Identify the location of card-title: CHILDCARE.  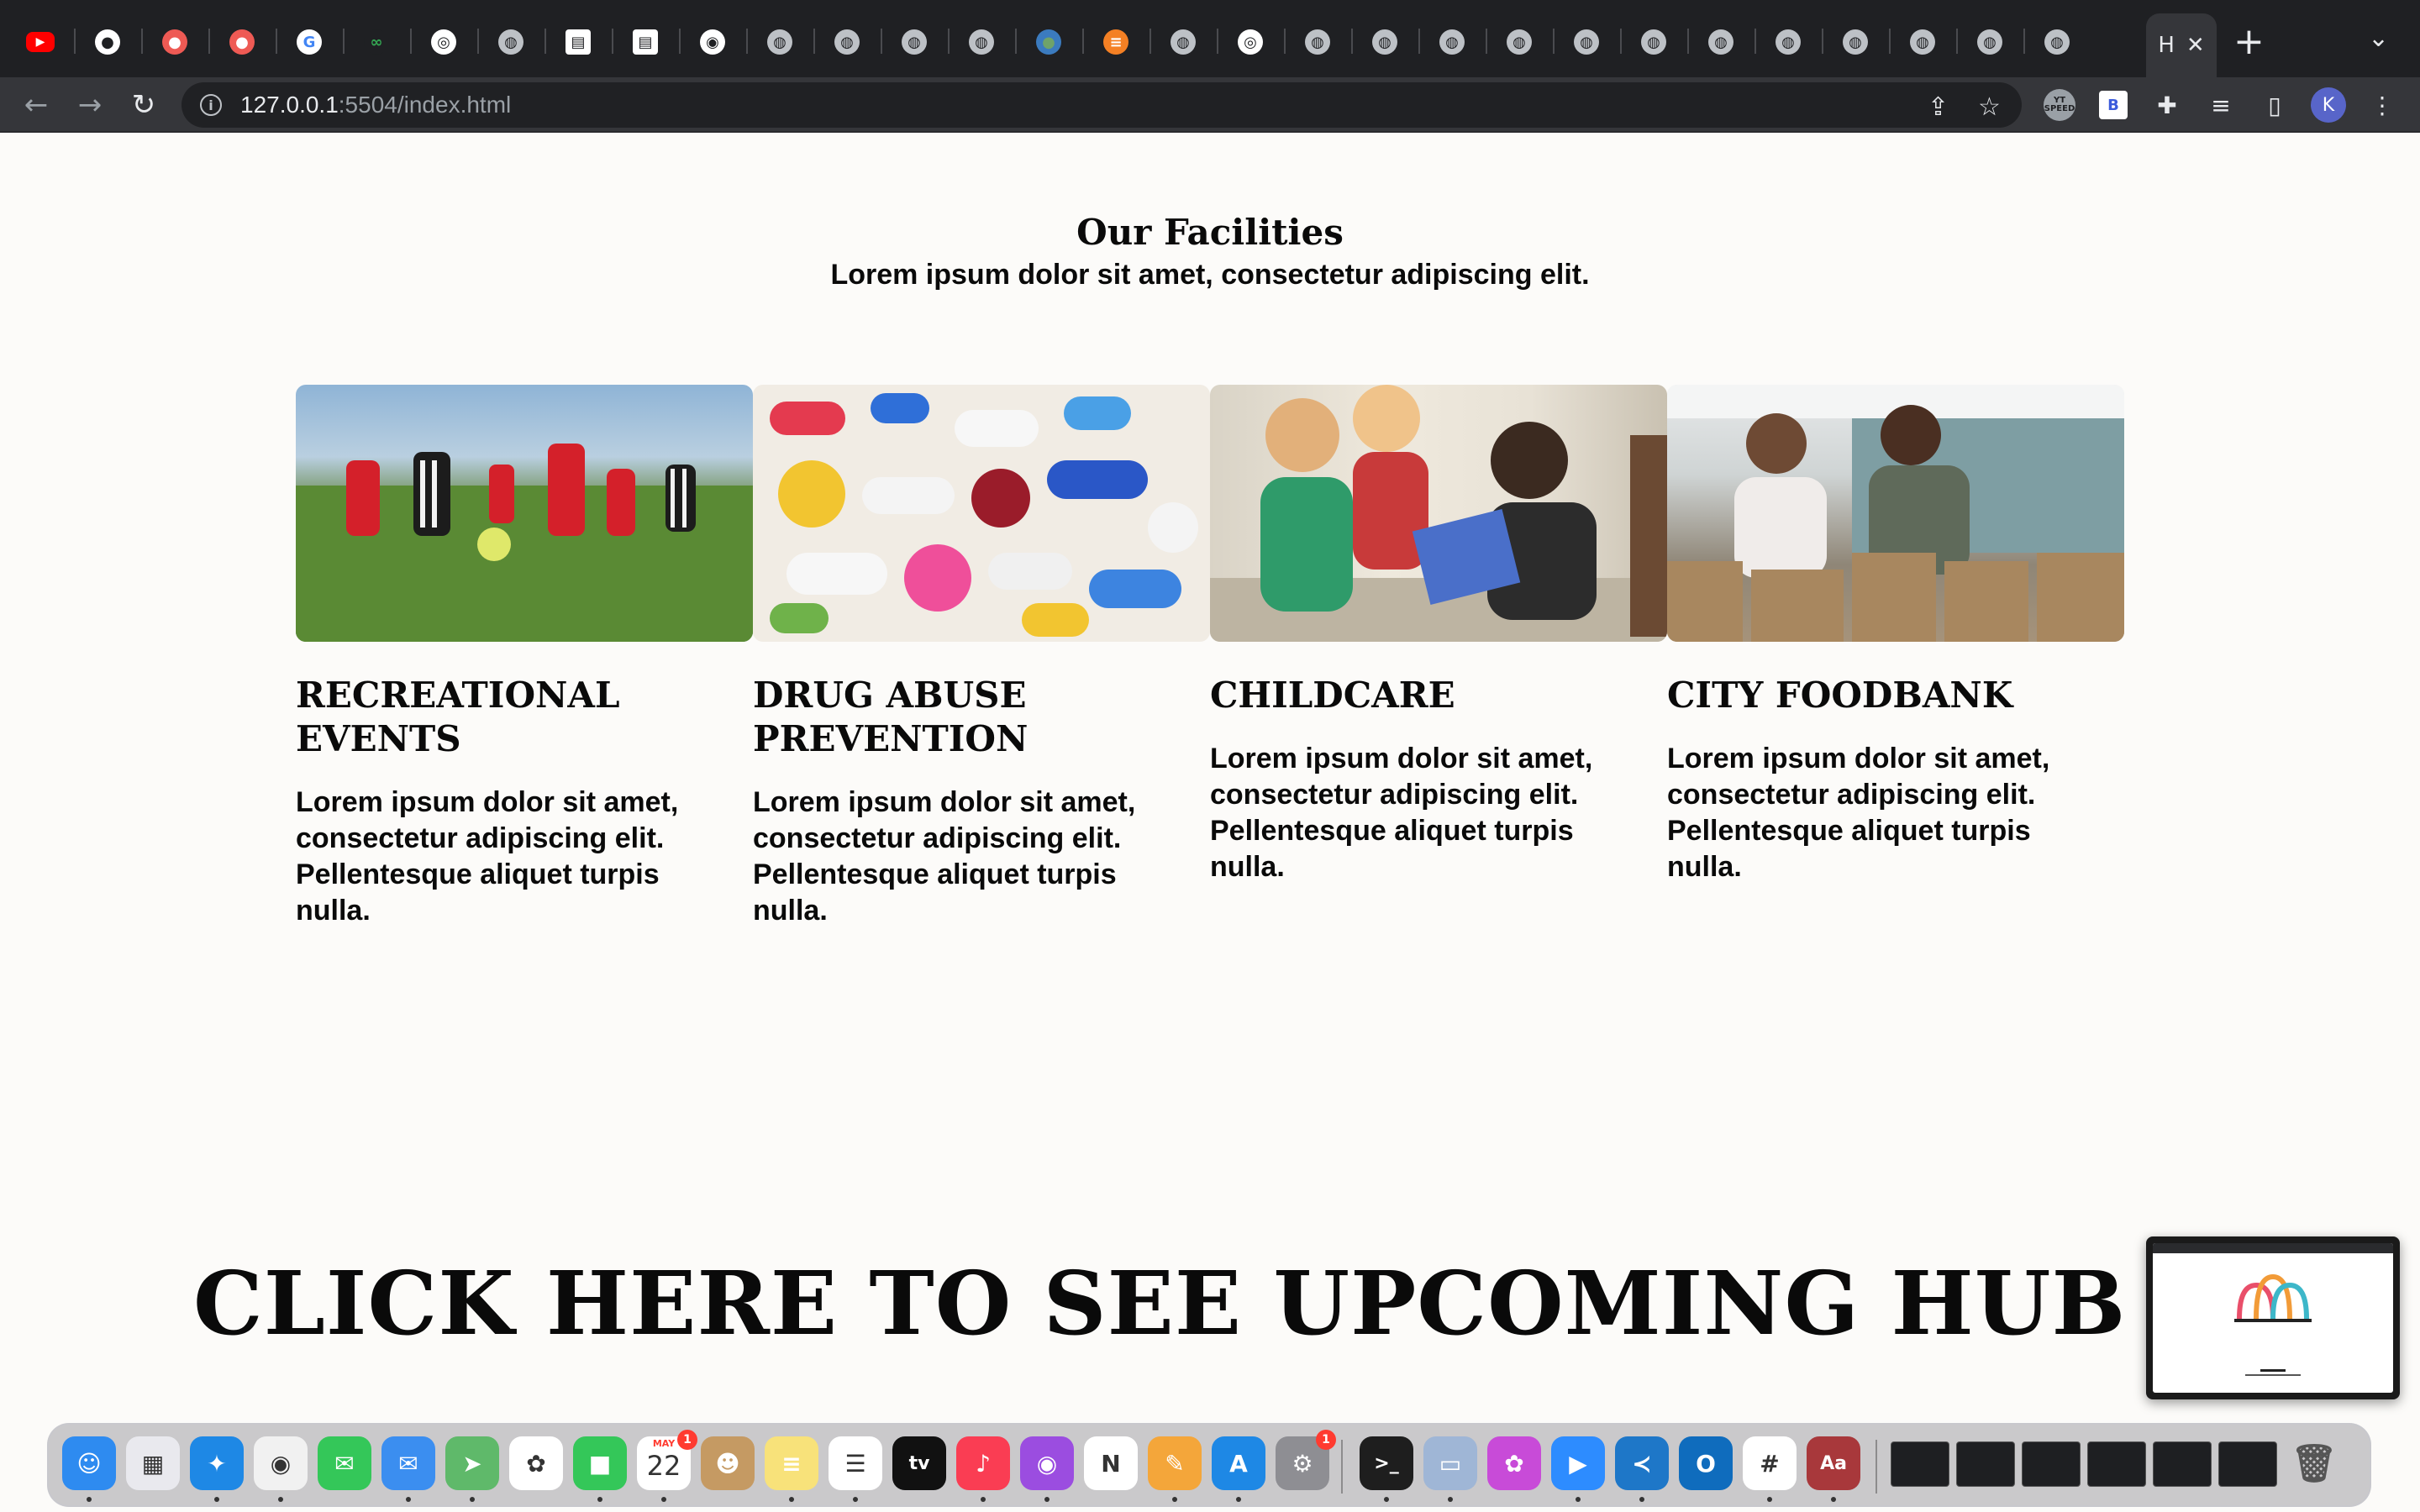
(1332, 695).